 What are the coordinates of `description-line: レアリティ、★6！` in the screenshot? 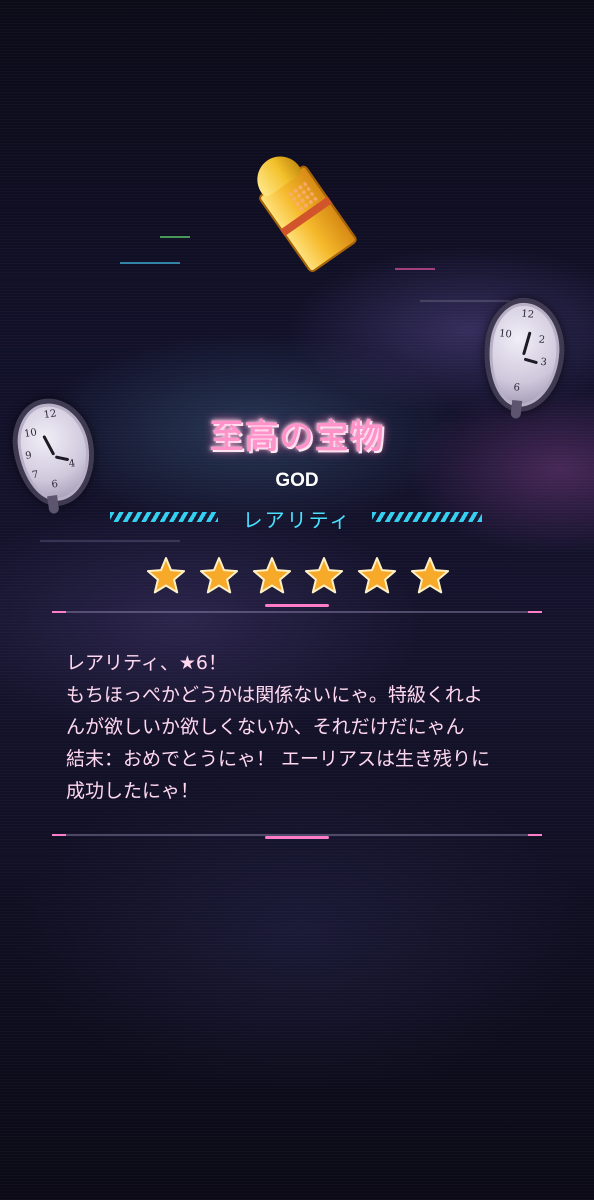 It's located at (146, 663).